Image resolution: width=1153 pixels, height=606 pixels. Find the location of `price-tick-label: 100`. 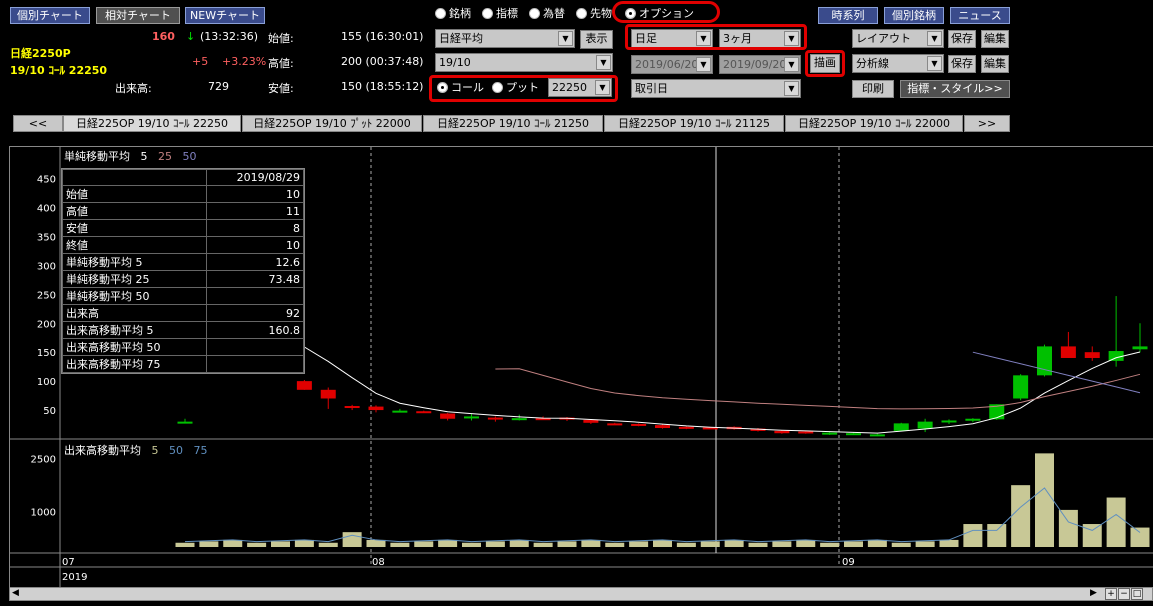

price-tick-label: 100 is located at coordinates (46, 382).